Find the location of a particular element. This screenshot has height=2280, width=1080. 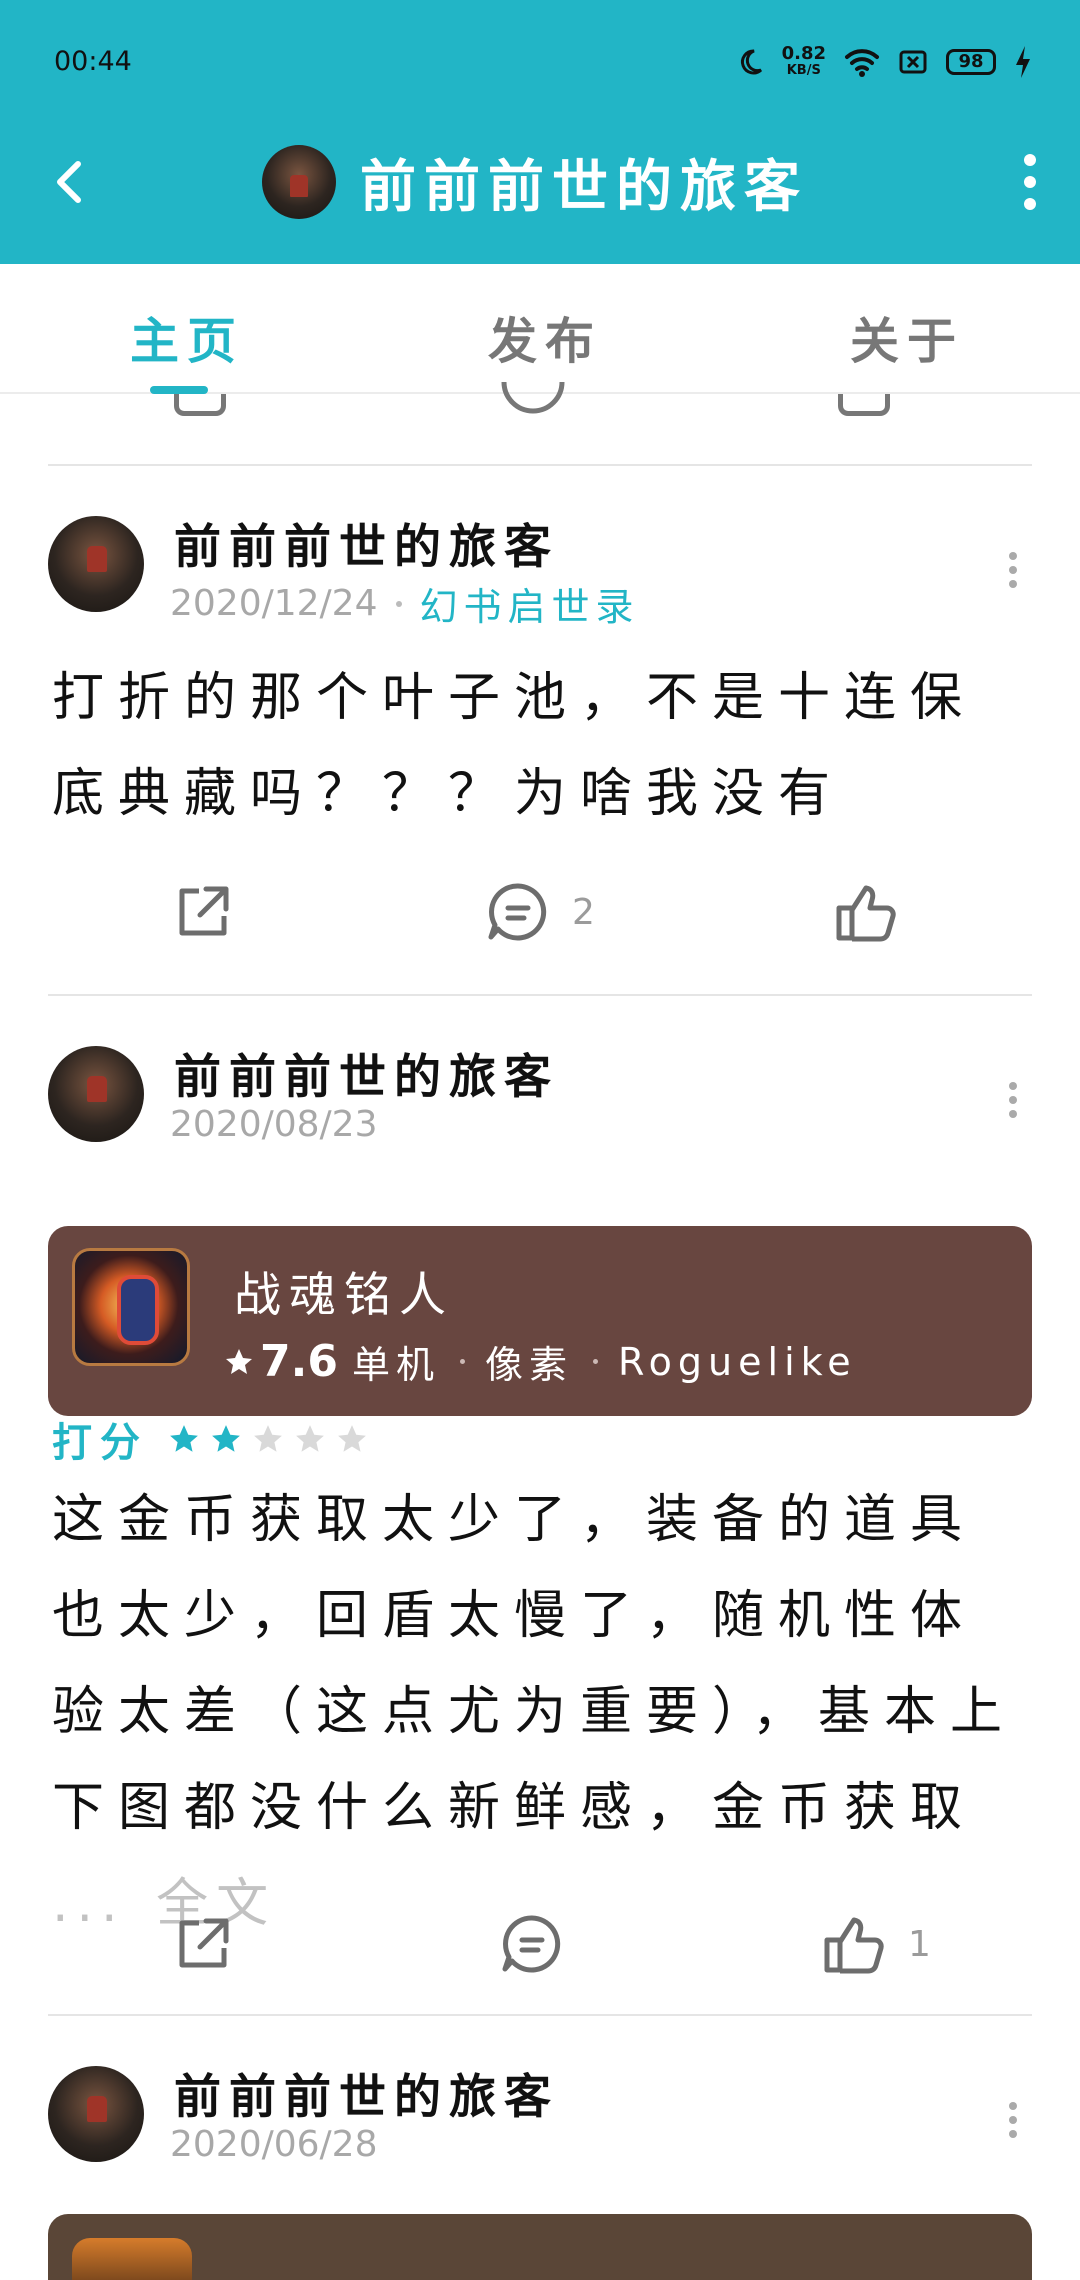

game-tag: Roguelike is located at coordinates (737, 1361).